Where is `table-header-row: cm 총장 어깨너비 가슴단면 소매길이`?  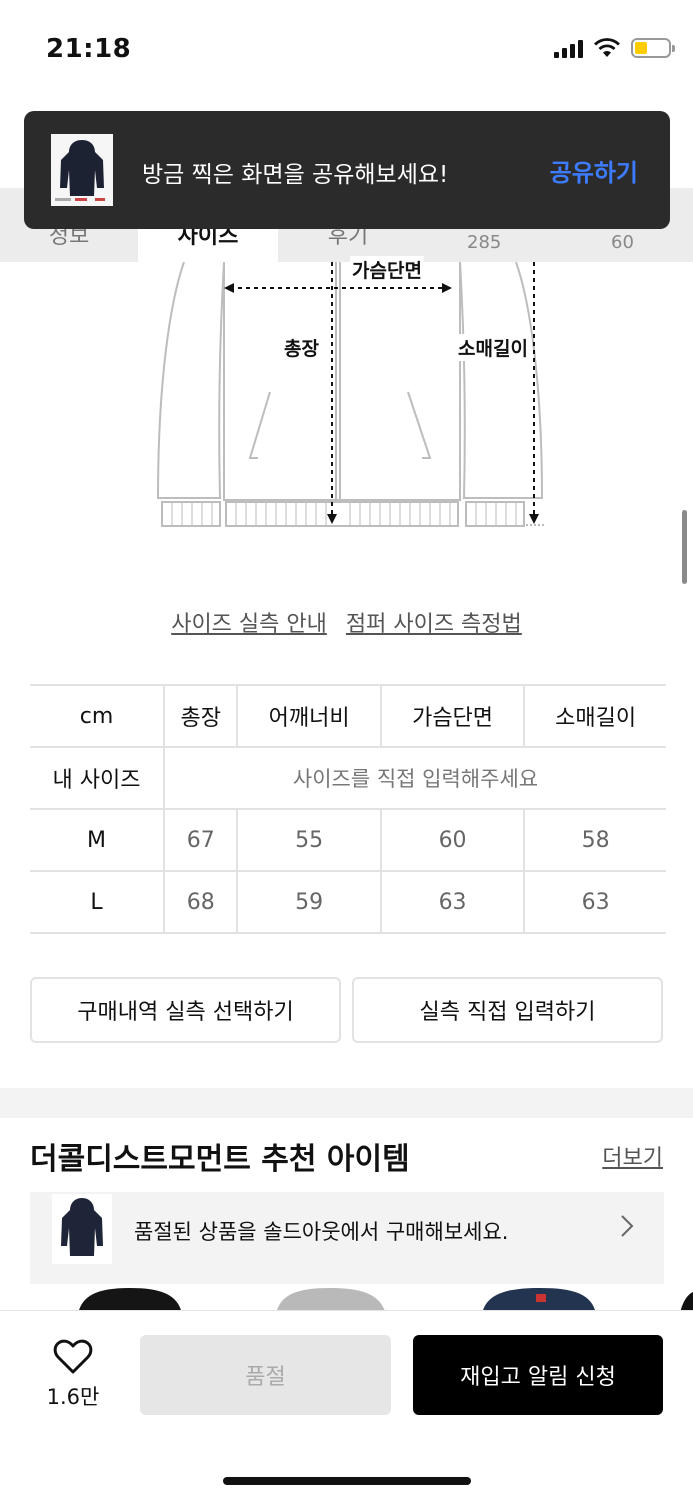
table-header-row: cm 총장 어깨너비 가슴단면 소매길이 is located at coordinates (348, 716).